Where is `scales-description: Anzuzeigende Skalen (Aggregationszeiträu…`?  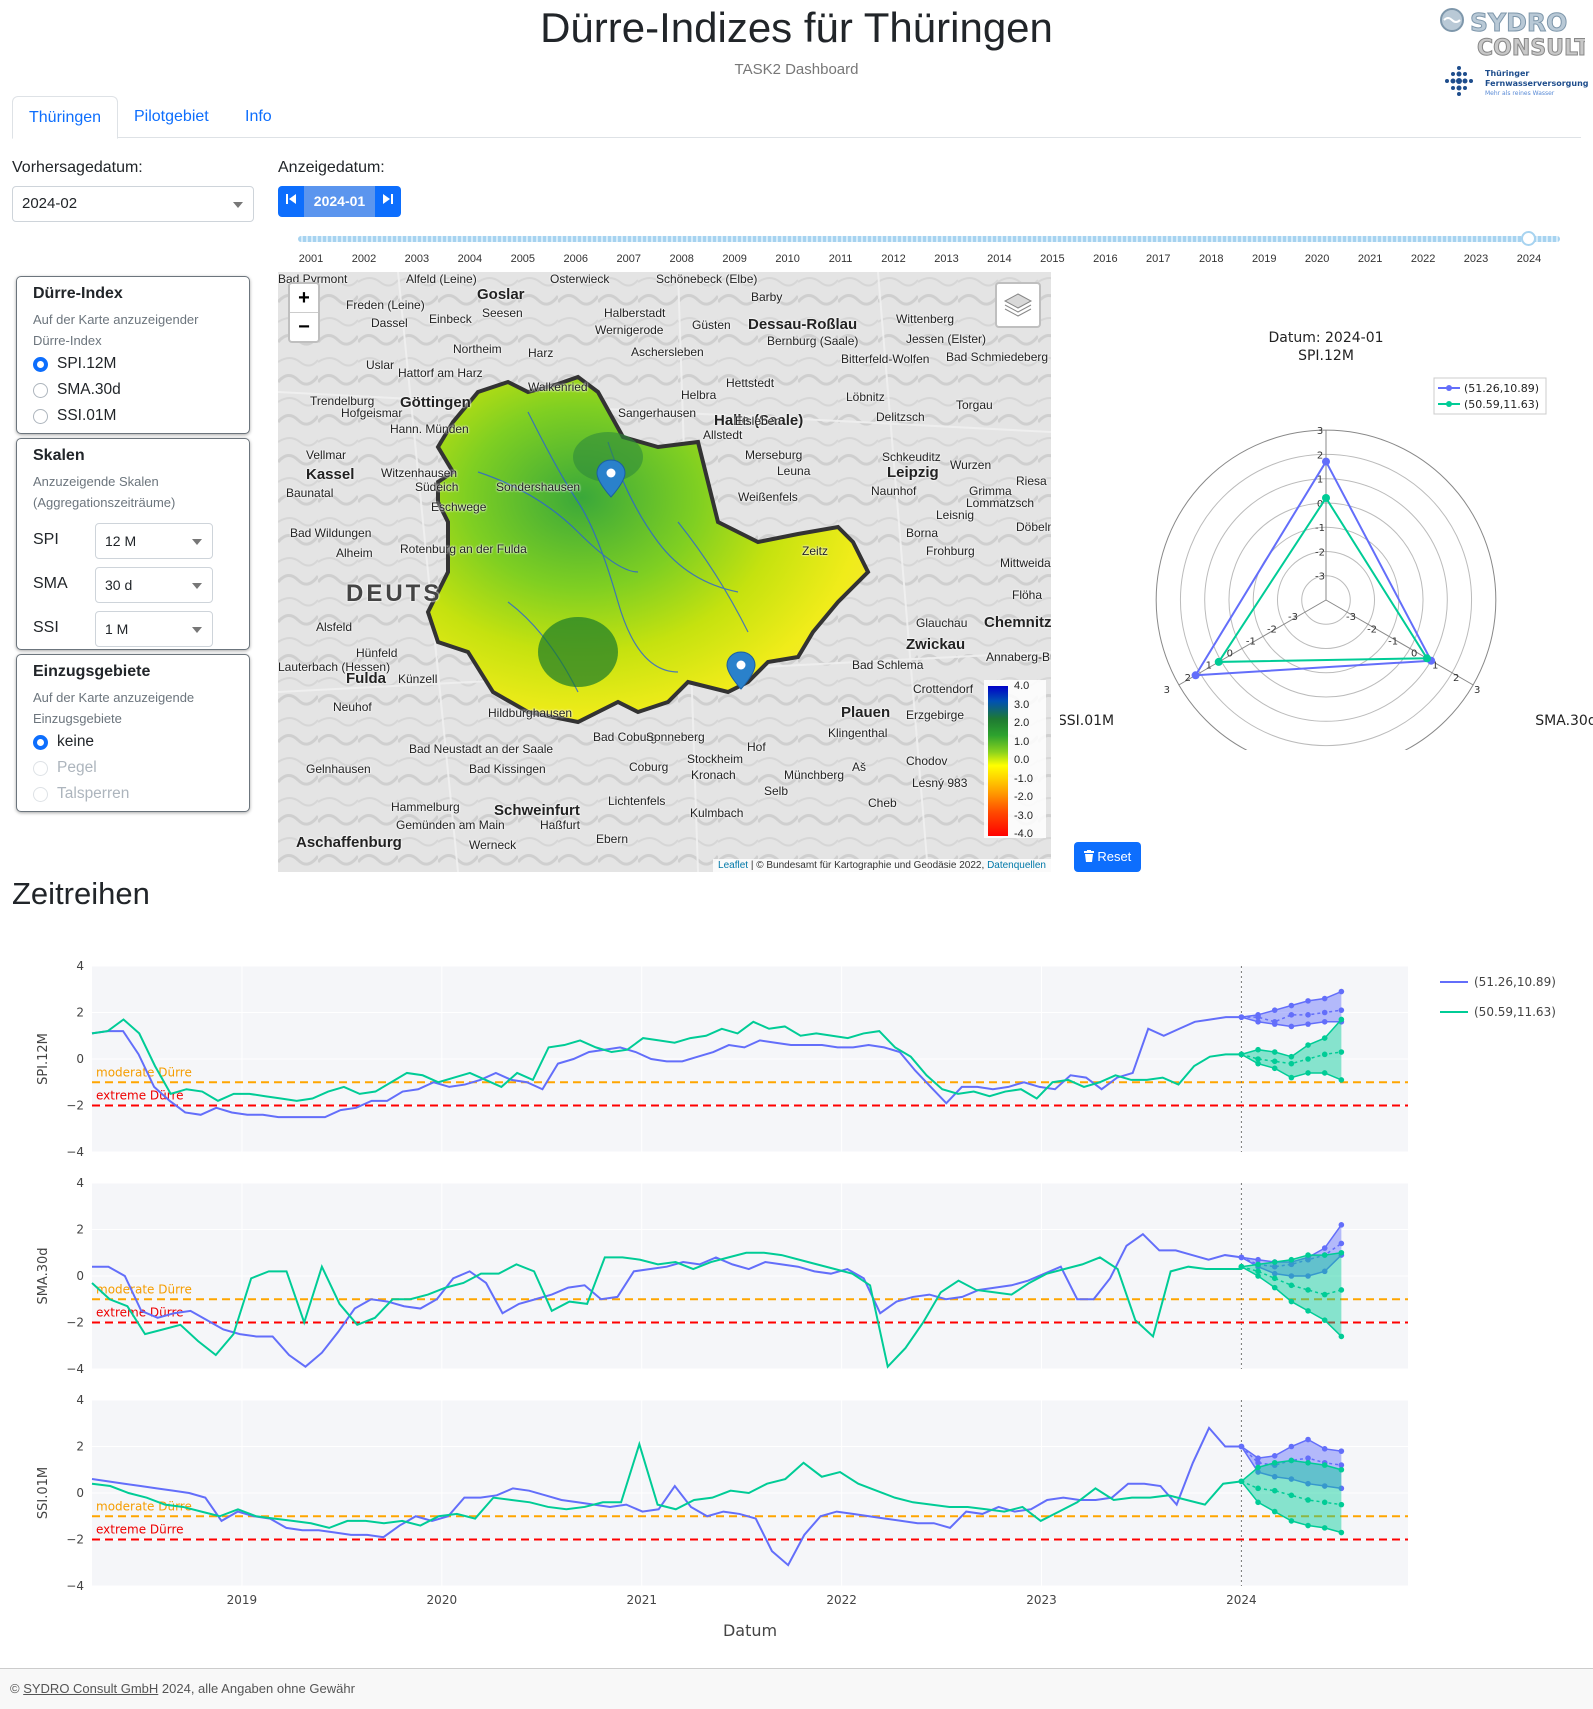 scales-description: Anzuzeigende Skalen (Aggregationszeiträu… is located at coordinates (104, 492).